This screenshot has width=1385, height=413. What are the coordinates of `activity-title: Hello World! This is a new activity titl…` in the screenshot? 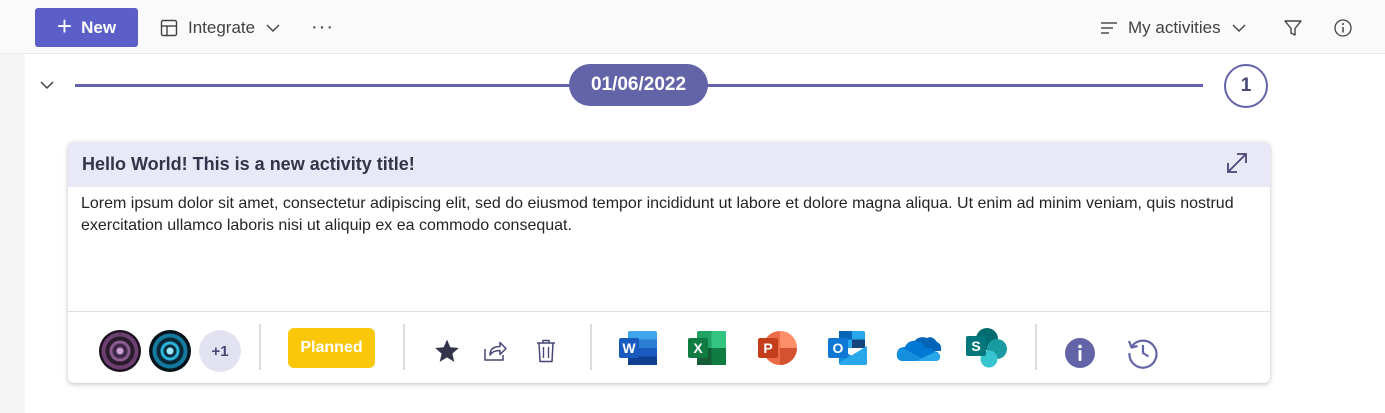 It's located at (248, 164).